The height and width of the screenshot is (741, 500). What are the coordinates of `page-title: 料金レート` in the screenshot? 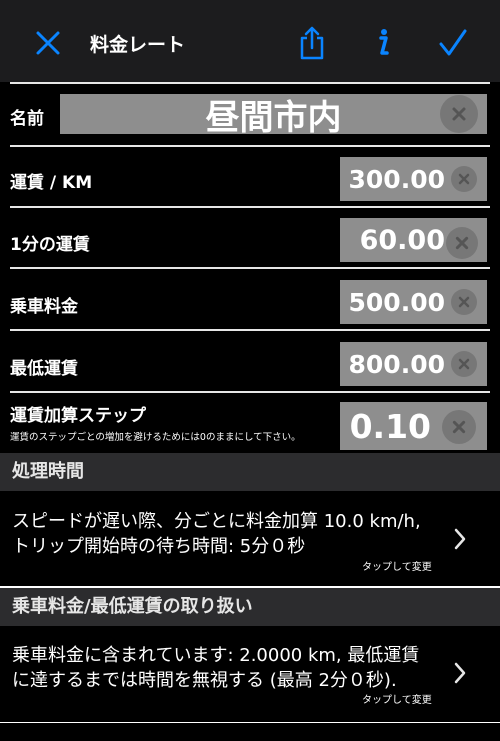 It's located at (138, 45).